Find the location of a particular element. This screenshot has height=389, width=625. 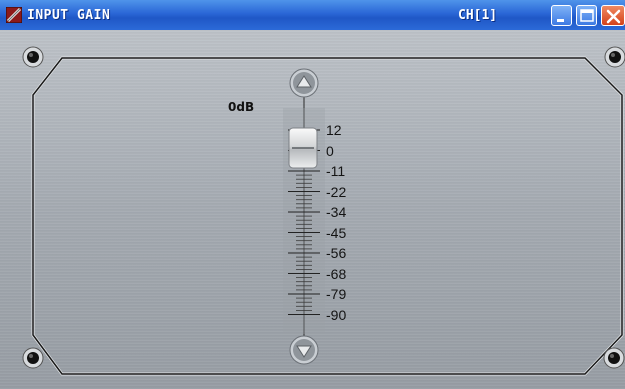

window-title: INPUT GAIN is located at coordinates (69, 15).